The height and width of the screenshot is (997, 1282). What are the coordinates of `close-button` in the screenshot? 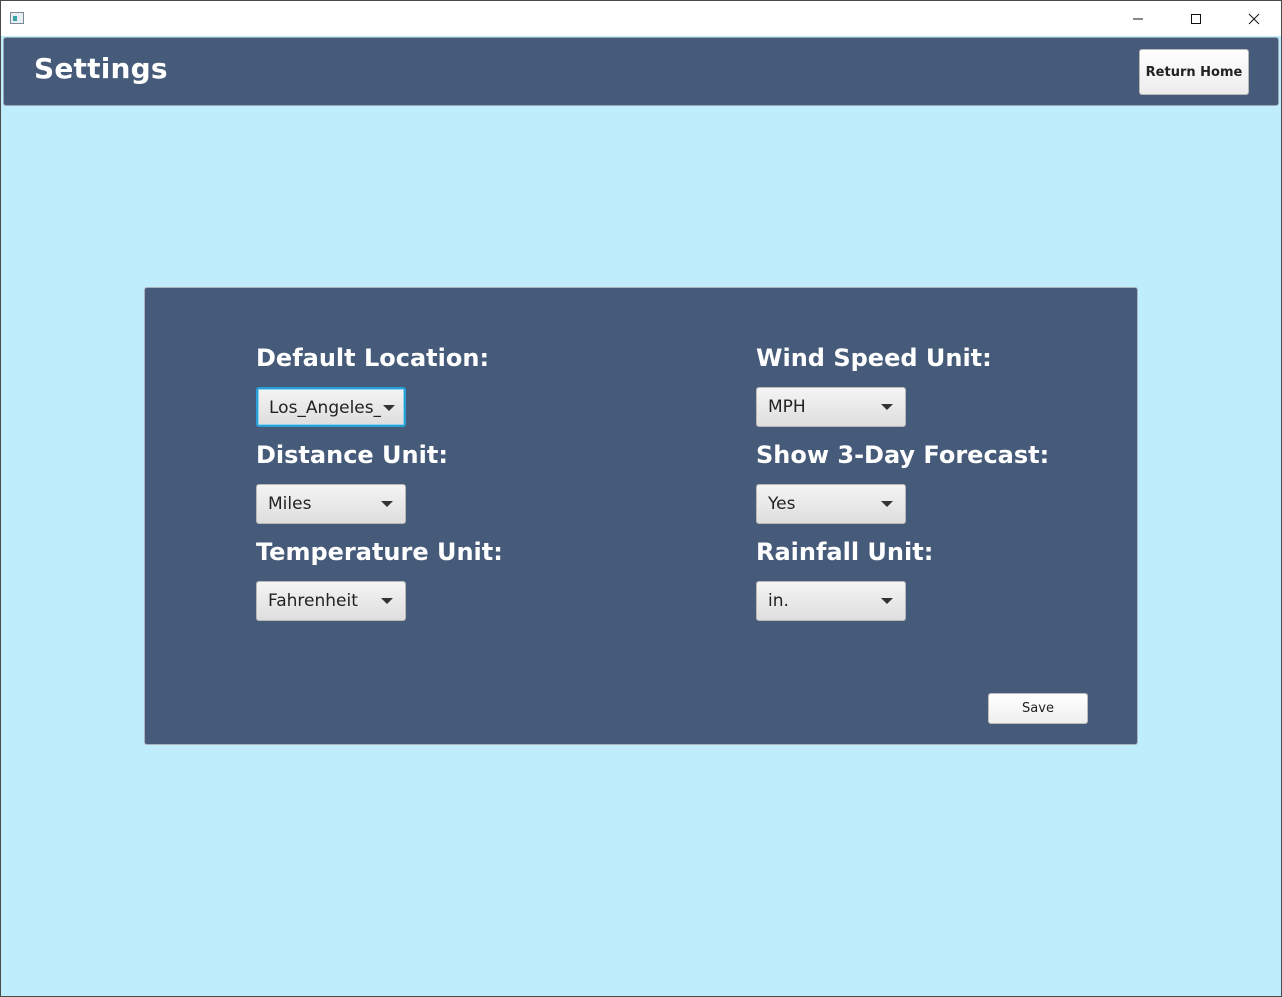 It's located at (1253, 18).